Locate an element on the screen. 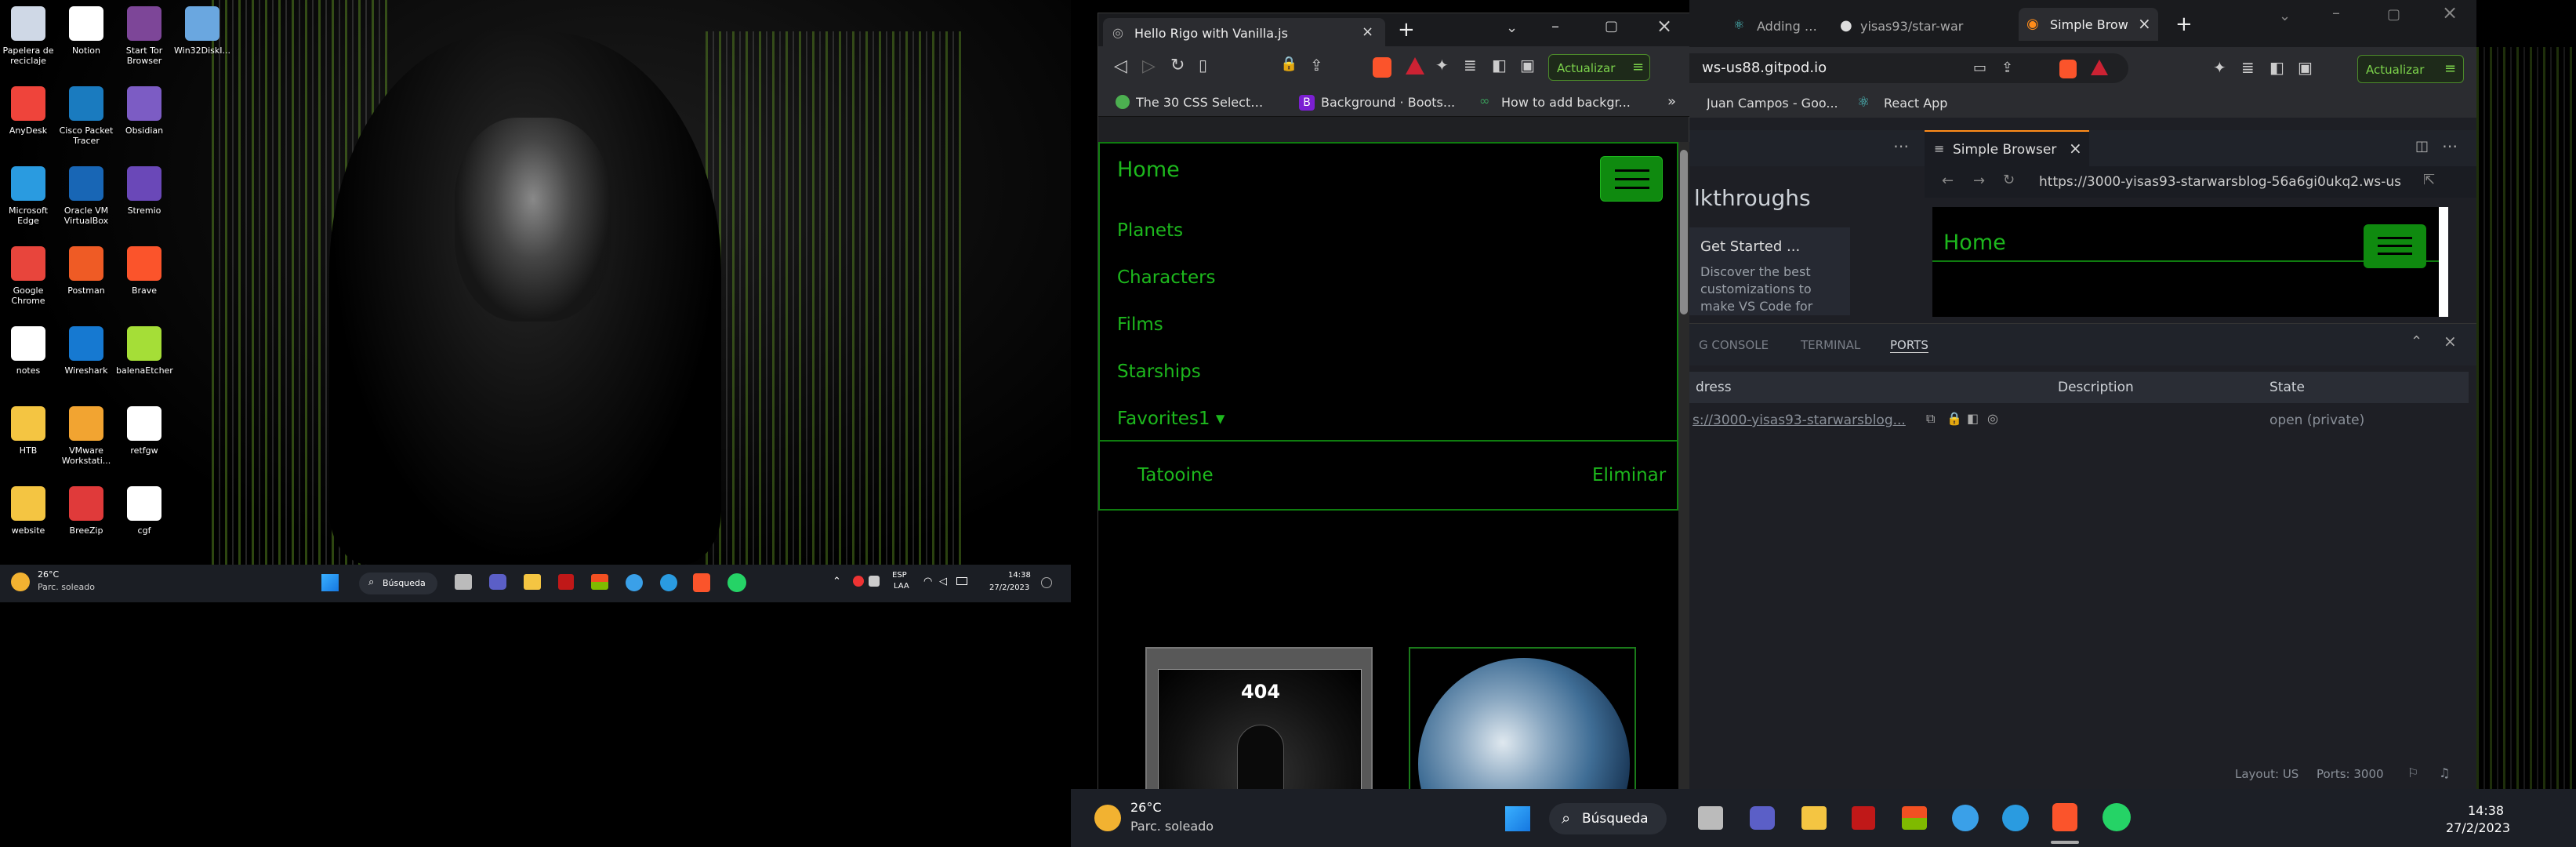 Image resolution: width=2576 pixels, height=847 pixels. desktop-icon: website is located at coordinates (28, 511).